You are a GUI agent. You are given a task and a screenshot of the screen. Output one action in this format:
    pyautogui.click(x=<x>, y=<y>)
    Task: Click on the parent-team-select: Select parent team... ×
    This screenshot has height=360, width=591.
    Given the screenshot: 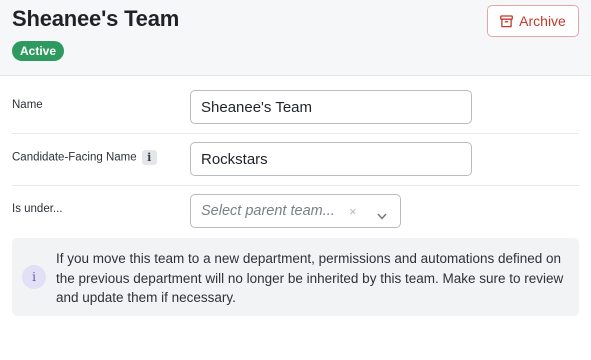 What is the action you would take?
    pyautogui.click(x=295, y=211)
    